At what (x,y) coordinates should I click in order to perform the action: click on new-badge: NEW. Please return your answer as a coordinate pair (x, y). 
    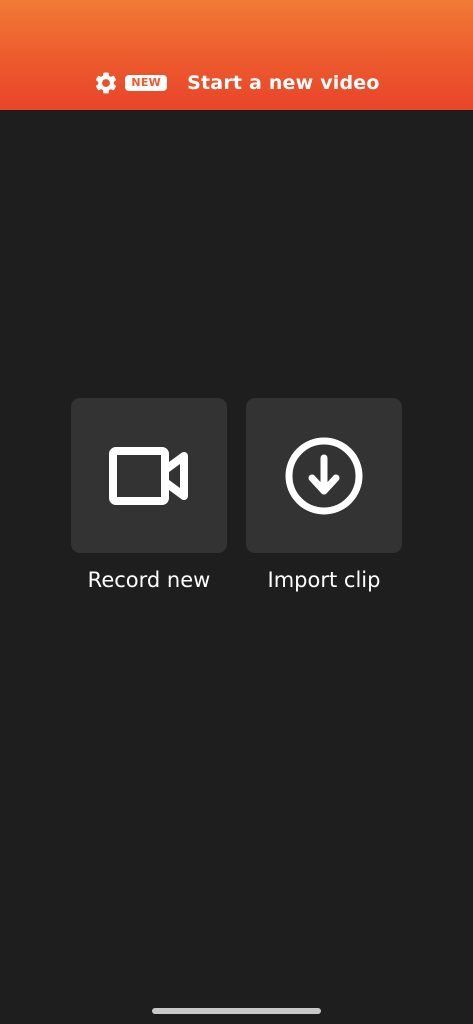
    Looking at the image, I should click on (146, 83).